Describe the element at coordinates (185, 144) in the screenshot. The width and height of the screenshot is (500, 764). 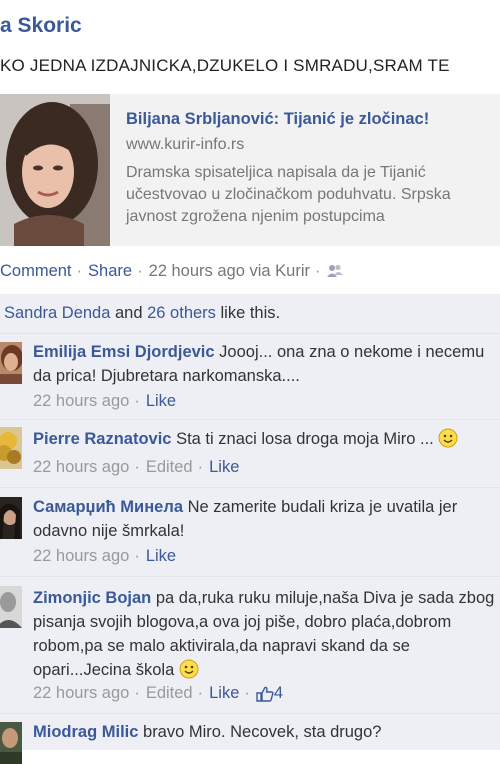
I see `attachment-url: www.kurir-info.rs` at that location.